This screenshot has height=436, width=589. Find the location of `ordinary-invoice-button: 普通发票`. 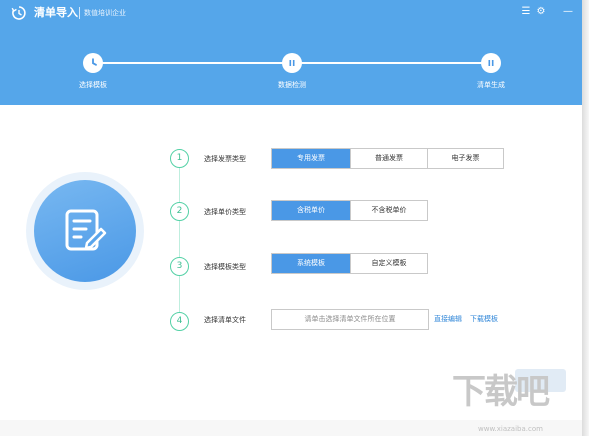

ordinary-invoice-button: 普通发票 is located at coordinates (388, 158).